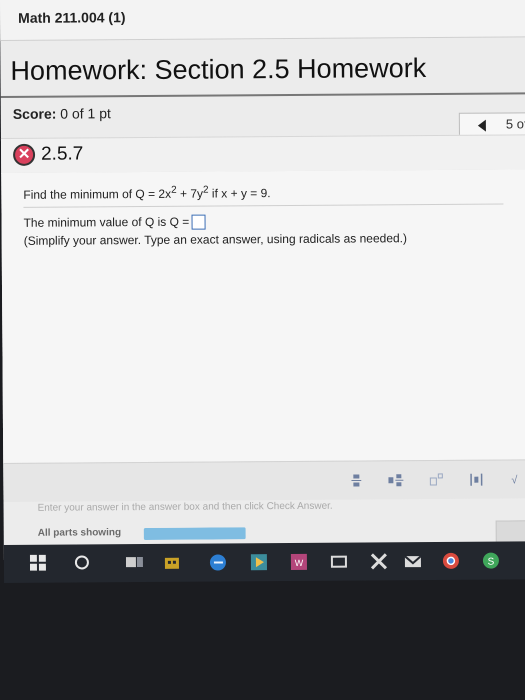 This screenshot has height=700, width=525. What do you see at coordinates (514, 480) in the screenshot?
I see `sqrt-icon: √` at bounding box center [514, 480].